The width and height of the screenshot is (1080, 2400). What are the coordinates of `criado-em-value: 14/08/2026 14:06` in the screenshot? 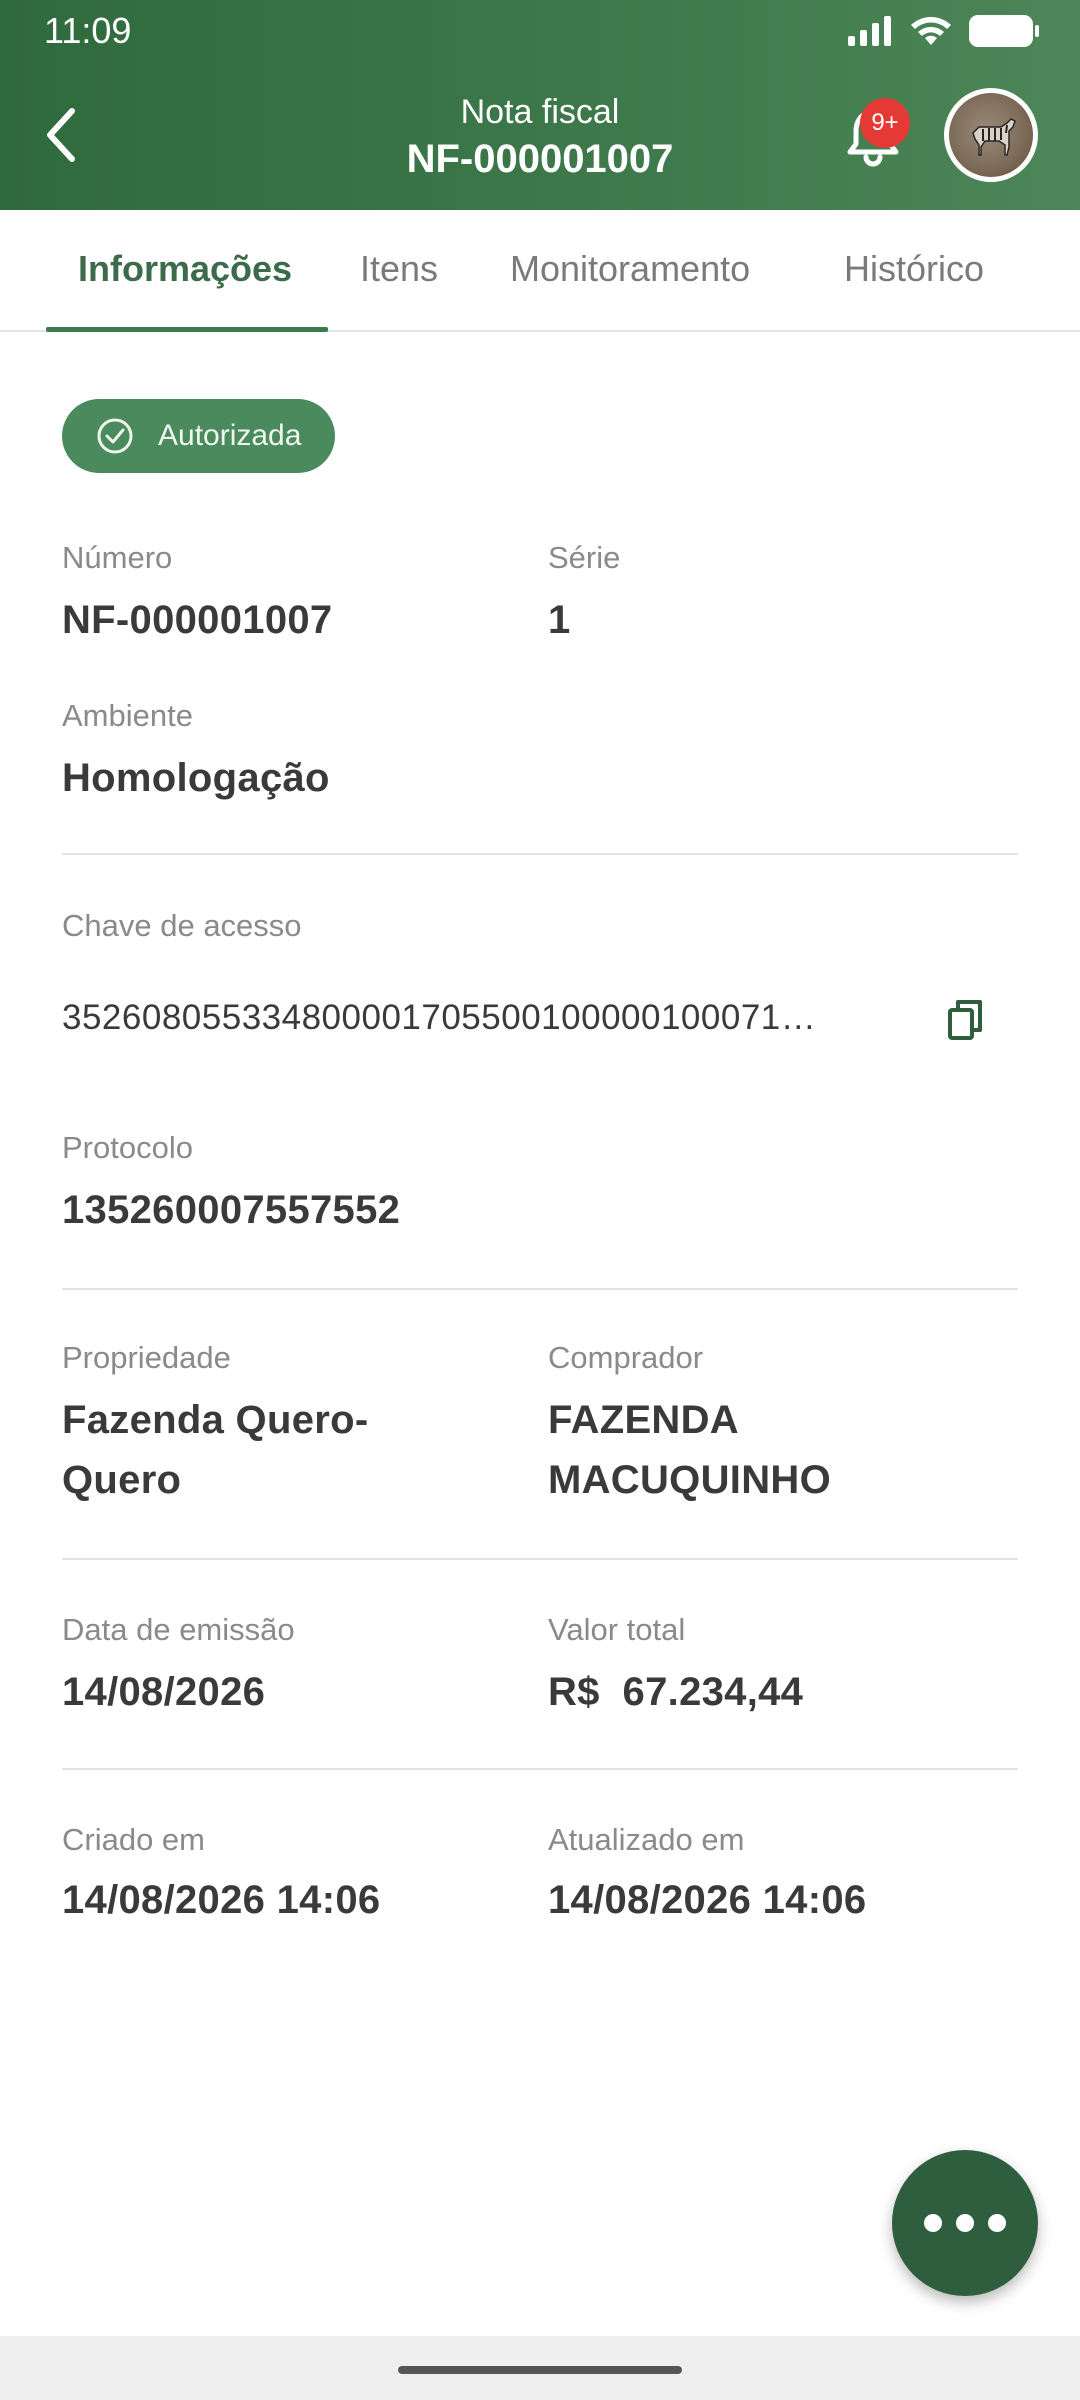 It's located at (221, 1900).